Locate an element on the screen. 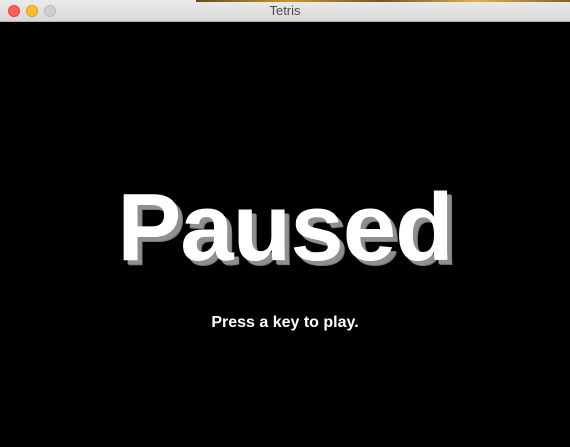 This screenshot has width=570, height=447. desktop-background-strip is located at coordinates (383, 1).